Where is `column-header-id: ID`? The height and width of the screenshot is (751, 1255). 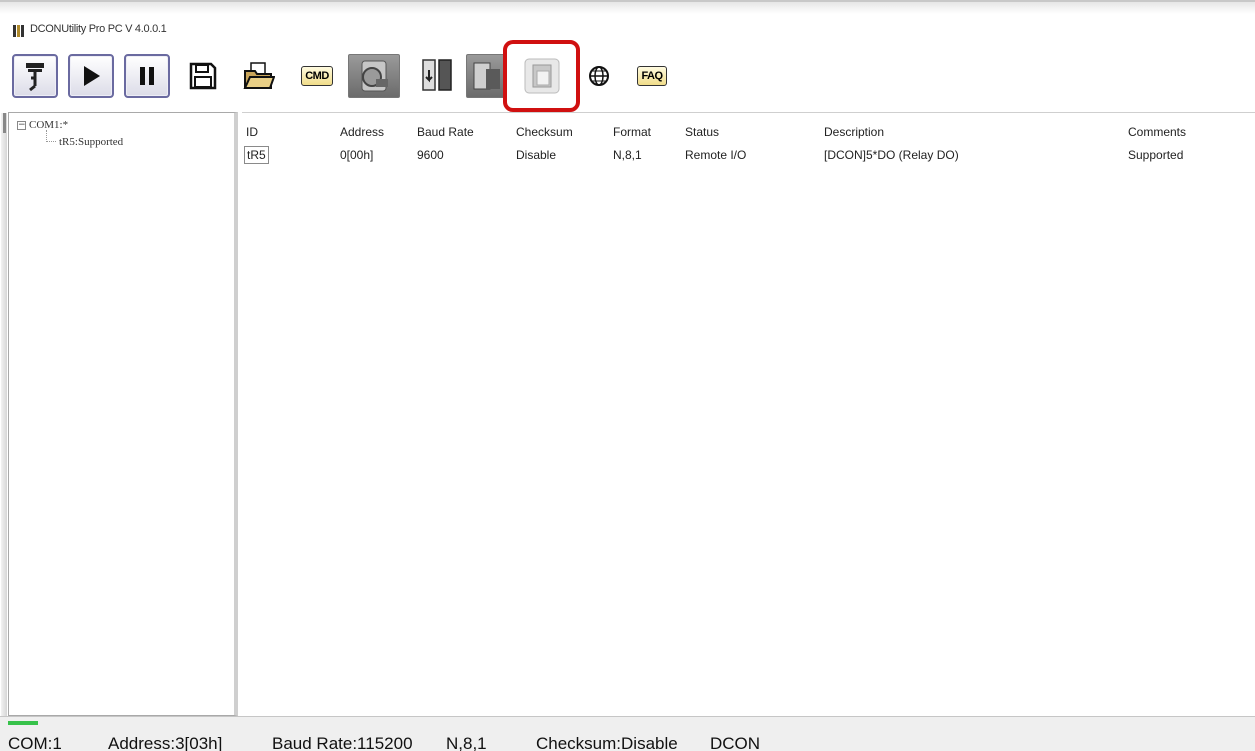 column-header-id: ID is located at coordinates (252, 132).